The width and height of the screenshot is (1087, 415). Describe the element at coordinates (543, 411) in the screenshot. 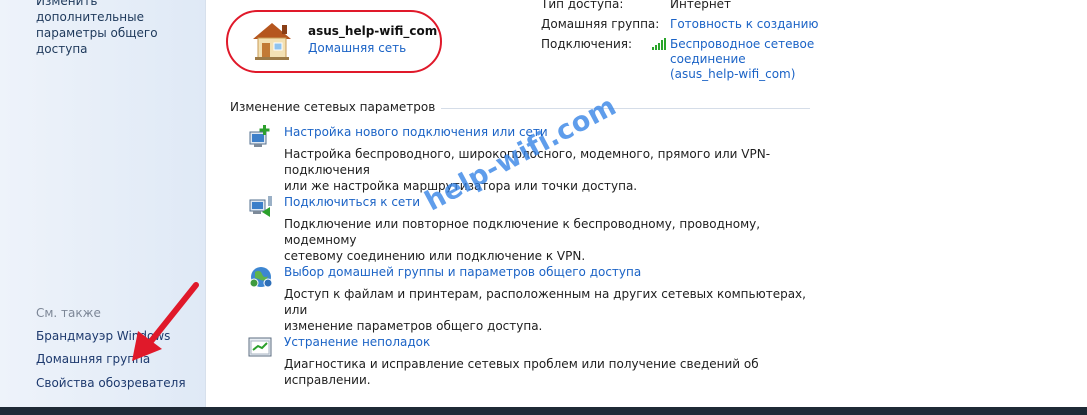

I see `window-bottom-border` at that location.